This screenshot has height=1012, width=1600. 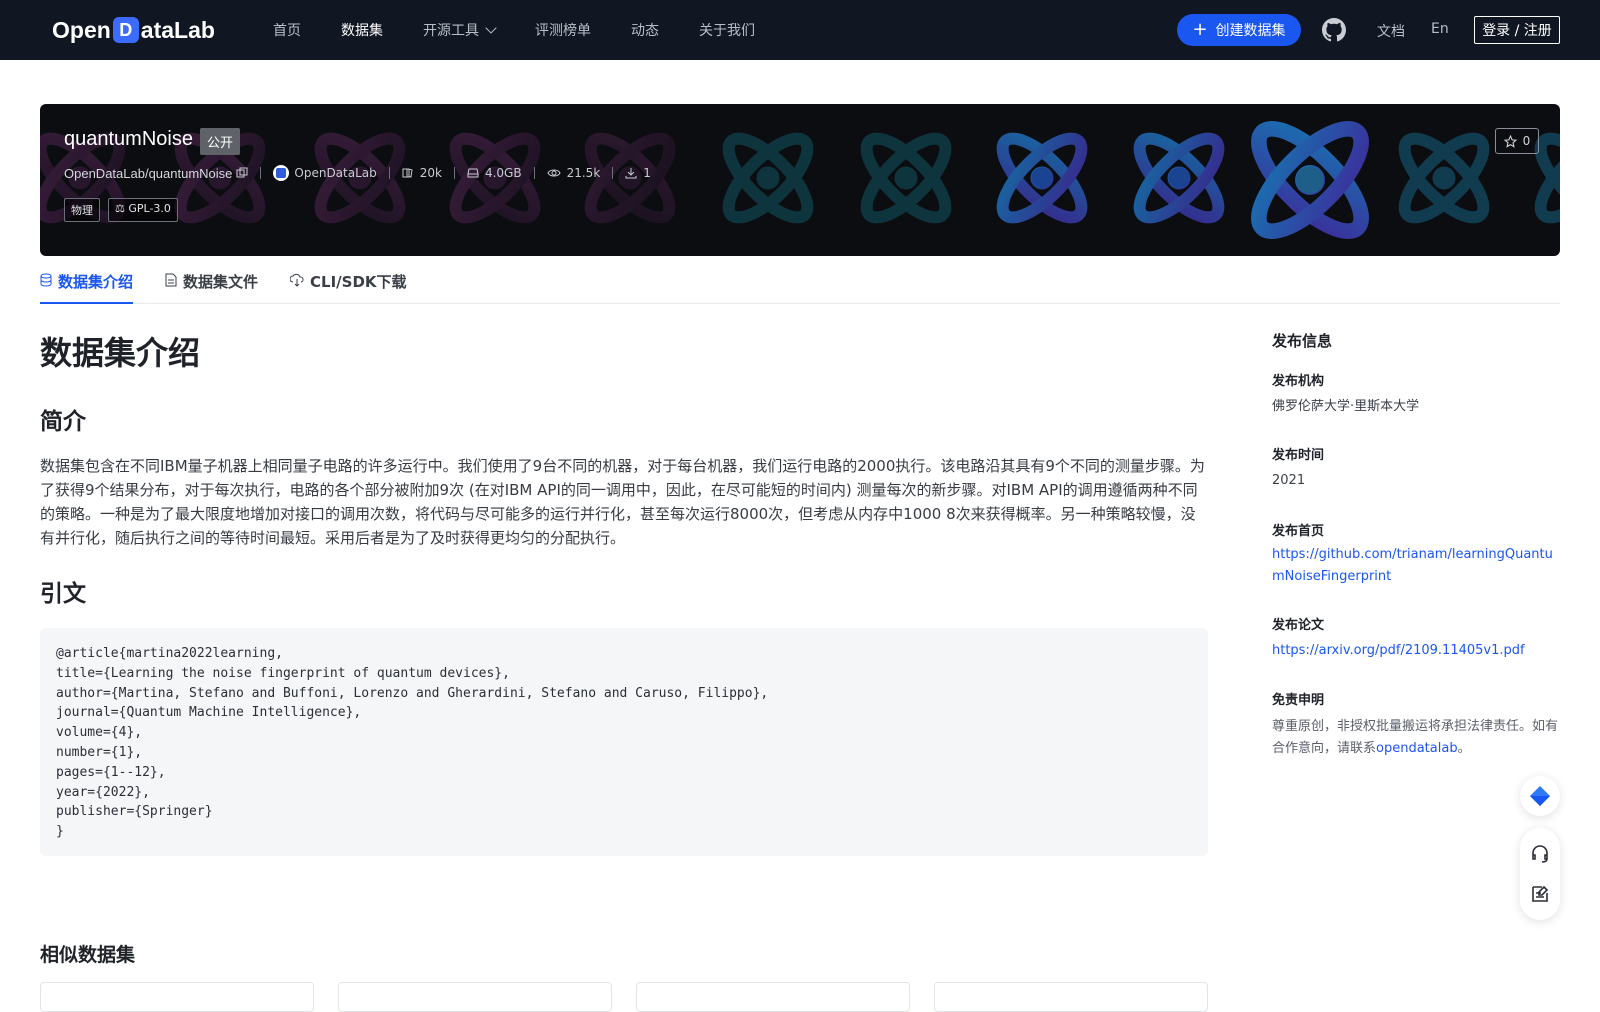 I want to click on dataset-title: quantumNoise, so click(x=128, y=139).